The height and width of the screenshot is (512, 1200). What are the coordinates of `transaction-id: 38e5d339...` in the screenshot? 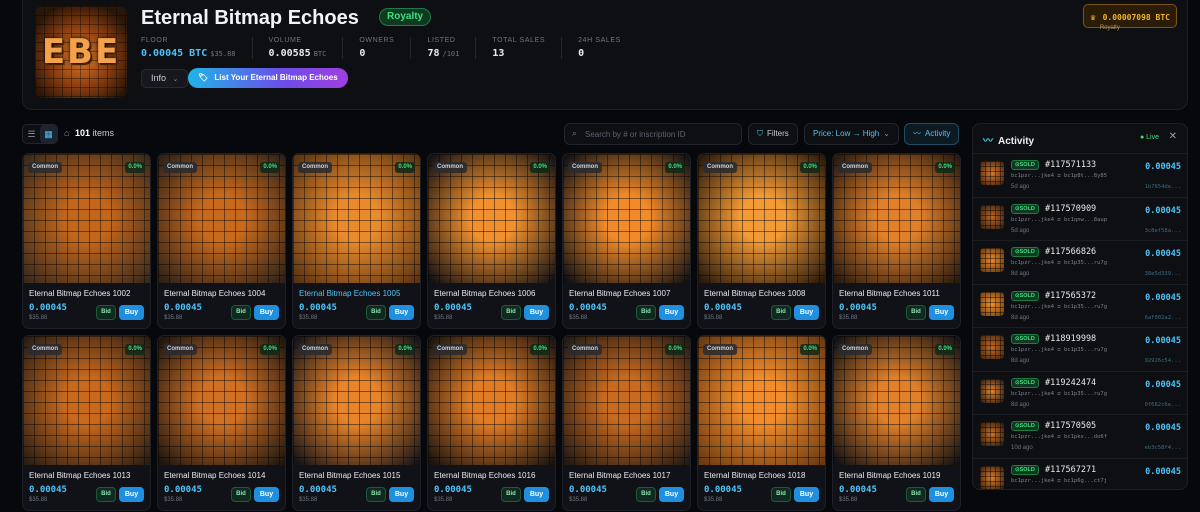 It's located at (1163, 274).